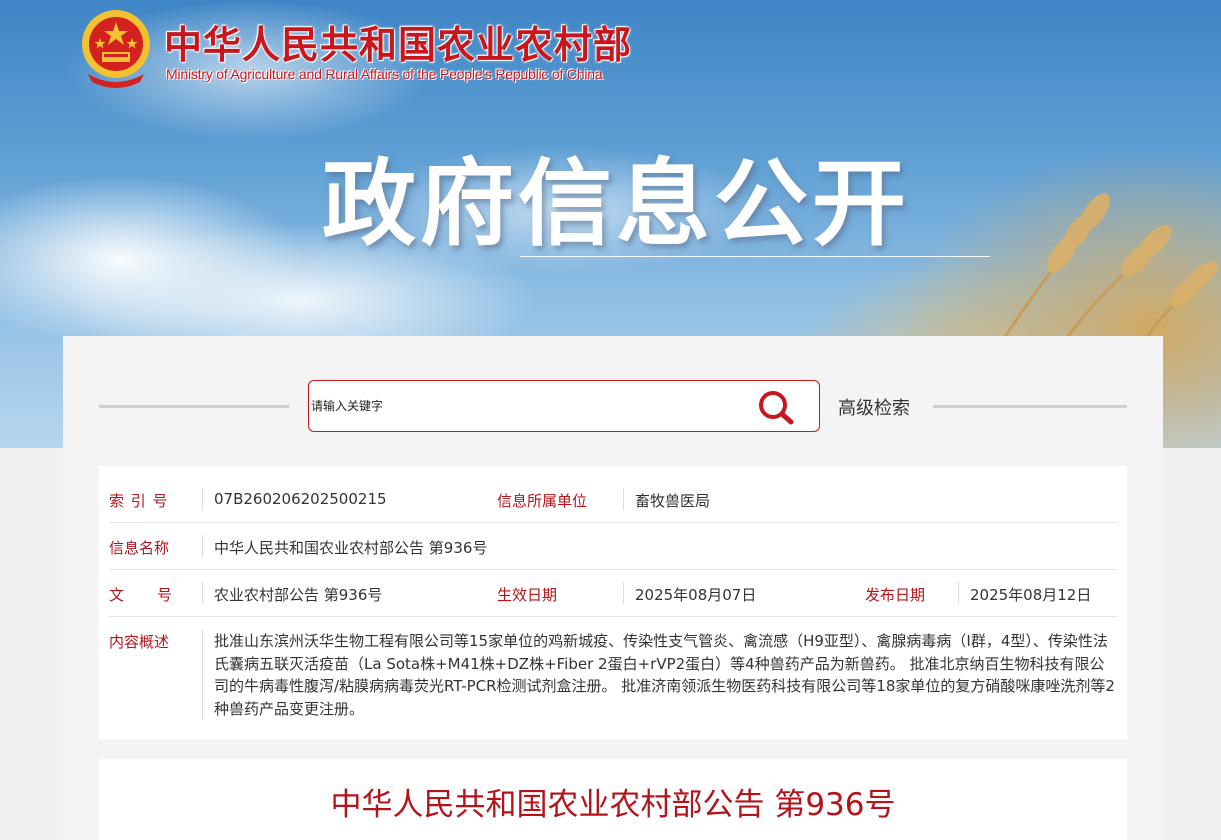 The height and width of the screenshot is (840, 1221). I want to click on article-title: 中华人民共和国农业农村部公告 第936号, so click(613, 805).